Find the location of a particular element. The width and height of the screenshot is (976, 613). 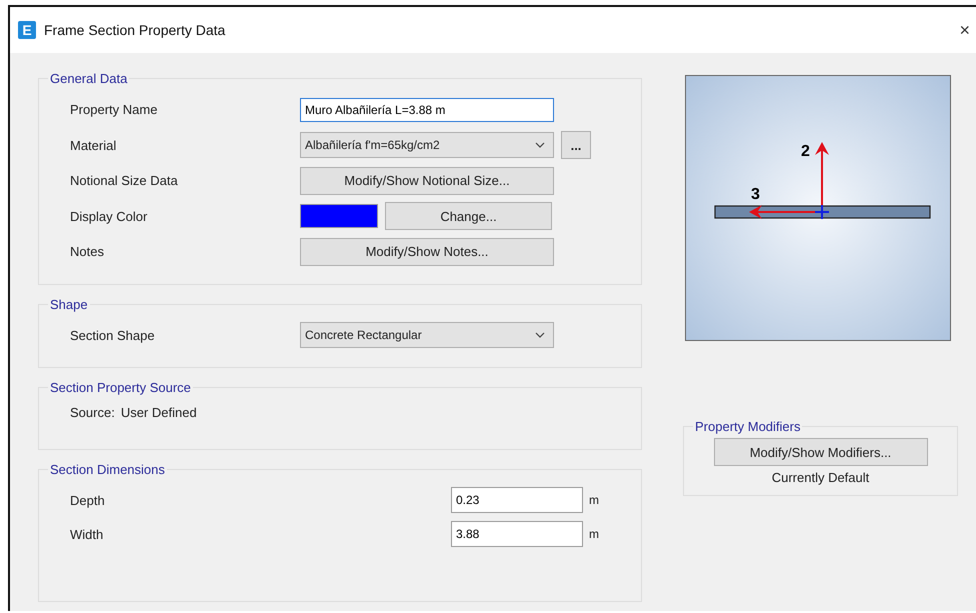

dimension-field: 3.88 is located at coordinates (517, 534).